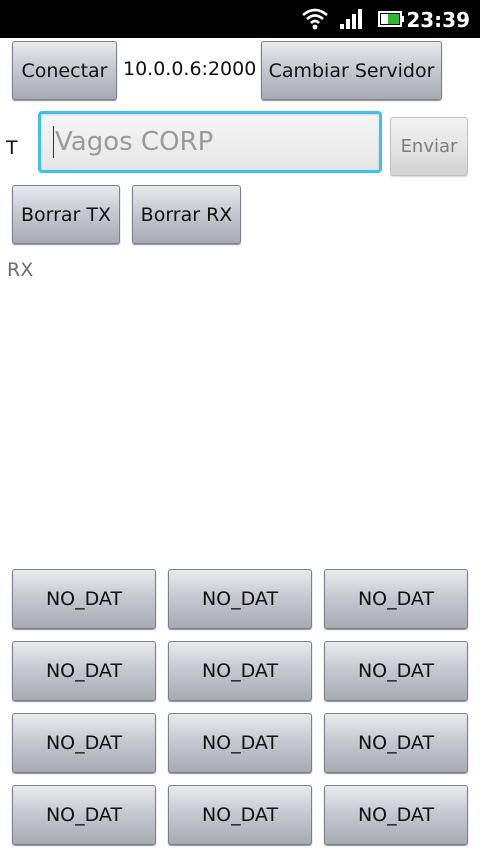  Describe the element at coordinates (240, 743) in the screenshot. I see `data-button-r3c2: NO_DAT` at that location.